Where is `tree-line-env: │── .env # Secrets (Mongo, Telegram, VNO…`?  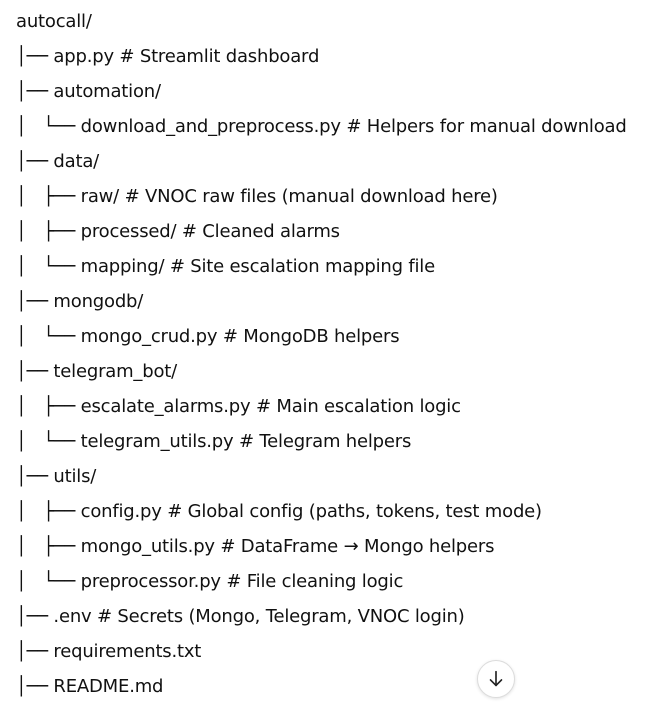 tree-line-env: │── .env # Secrets (Mongo, Telegram, VNO… is located at coordinates (240, 616).